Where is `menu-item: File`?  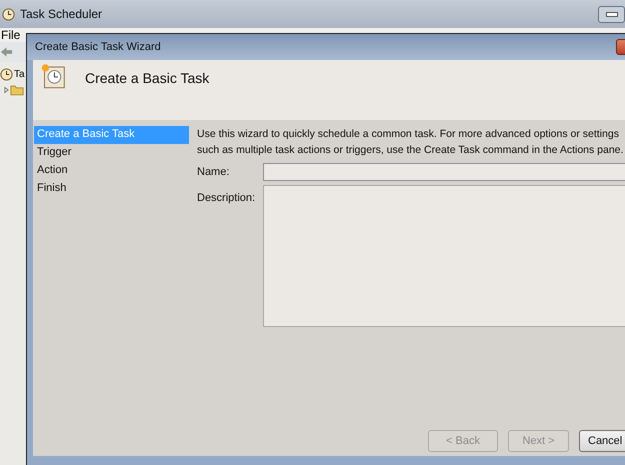
menu-item: File is located at coordinates (10, 35).